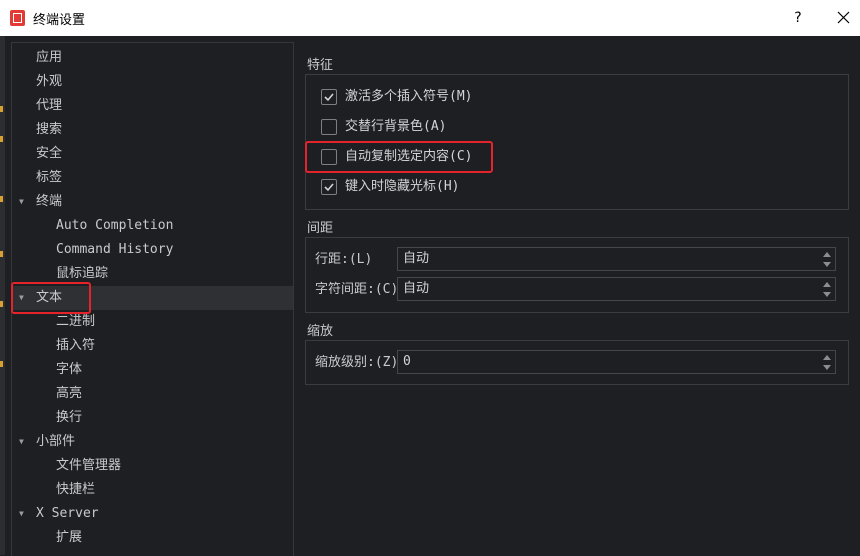 The width and height of the screenshot is (860, 556). Describe the element at coordinates (344, 259) in the screenshot. I see `line-spacing-label: 行距:(L)` at that location.